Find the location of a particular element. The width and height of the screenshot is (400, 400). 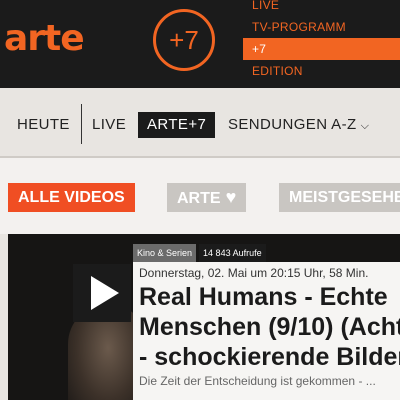

video-tags: Kino & Serien 14 843 Aufrufe is located at coordinates (199, 253).